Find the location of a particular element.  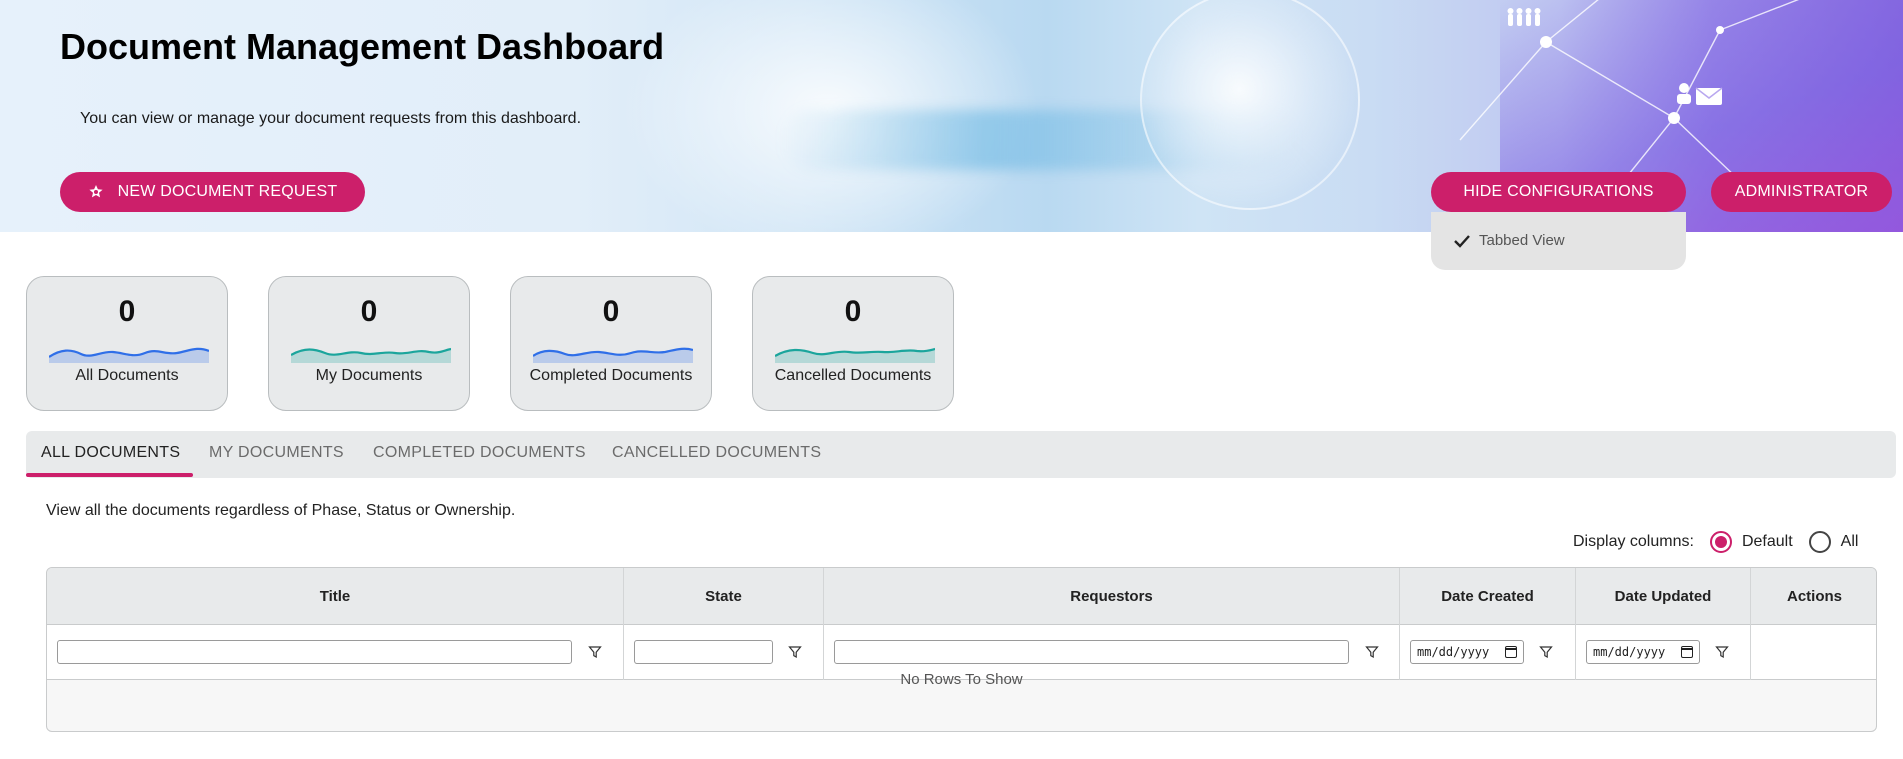

column-header-state: State is located at coordinates (724, 596).